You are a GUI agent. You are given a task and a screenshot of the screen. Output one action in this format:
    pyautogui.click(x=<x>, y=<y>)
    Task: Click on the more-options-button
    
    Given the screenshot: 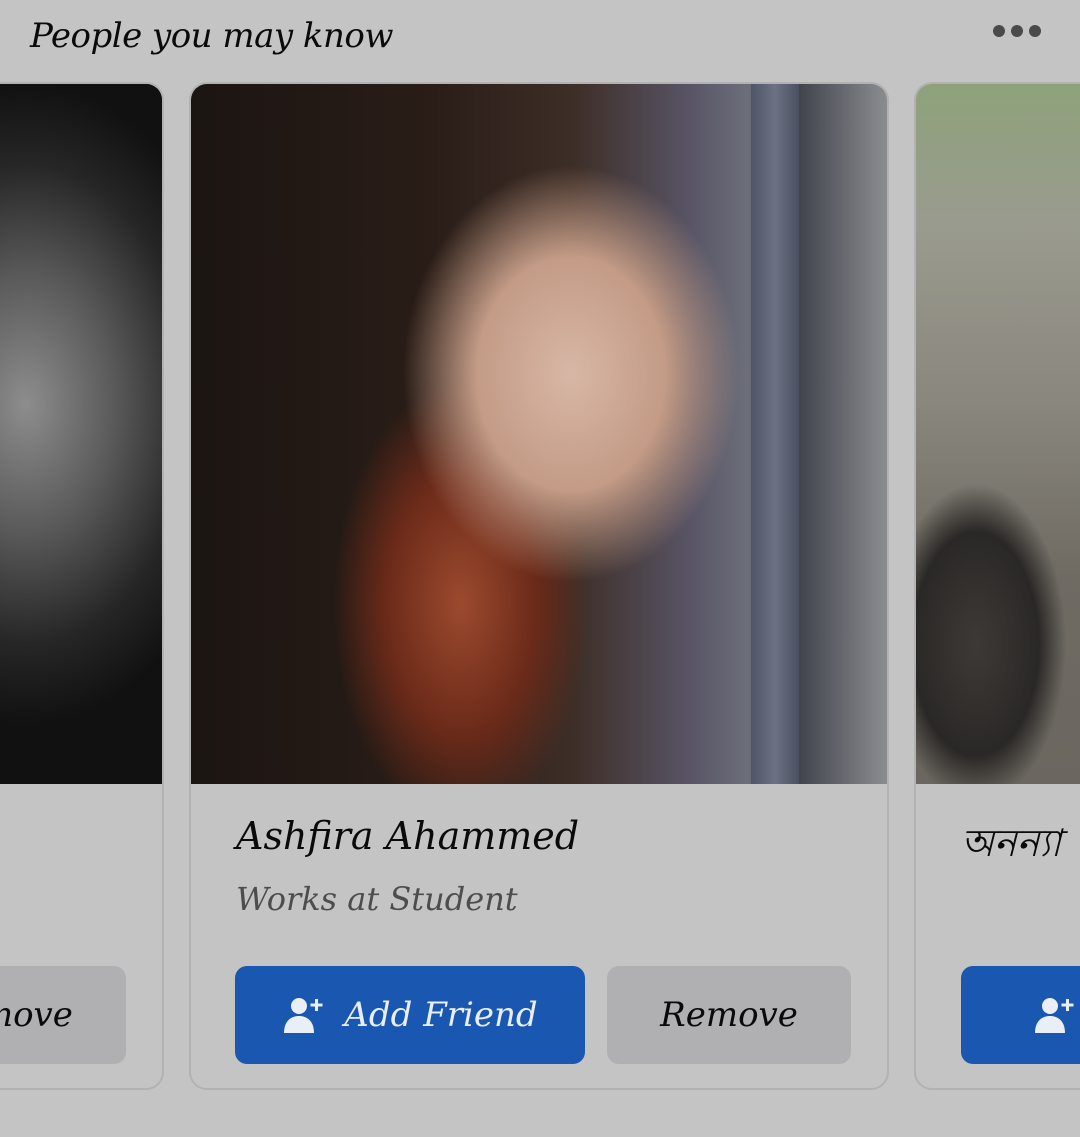 What is the action you would take?
    pyautogui.click(x=1017, y=31)
    